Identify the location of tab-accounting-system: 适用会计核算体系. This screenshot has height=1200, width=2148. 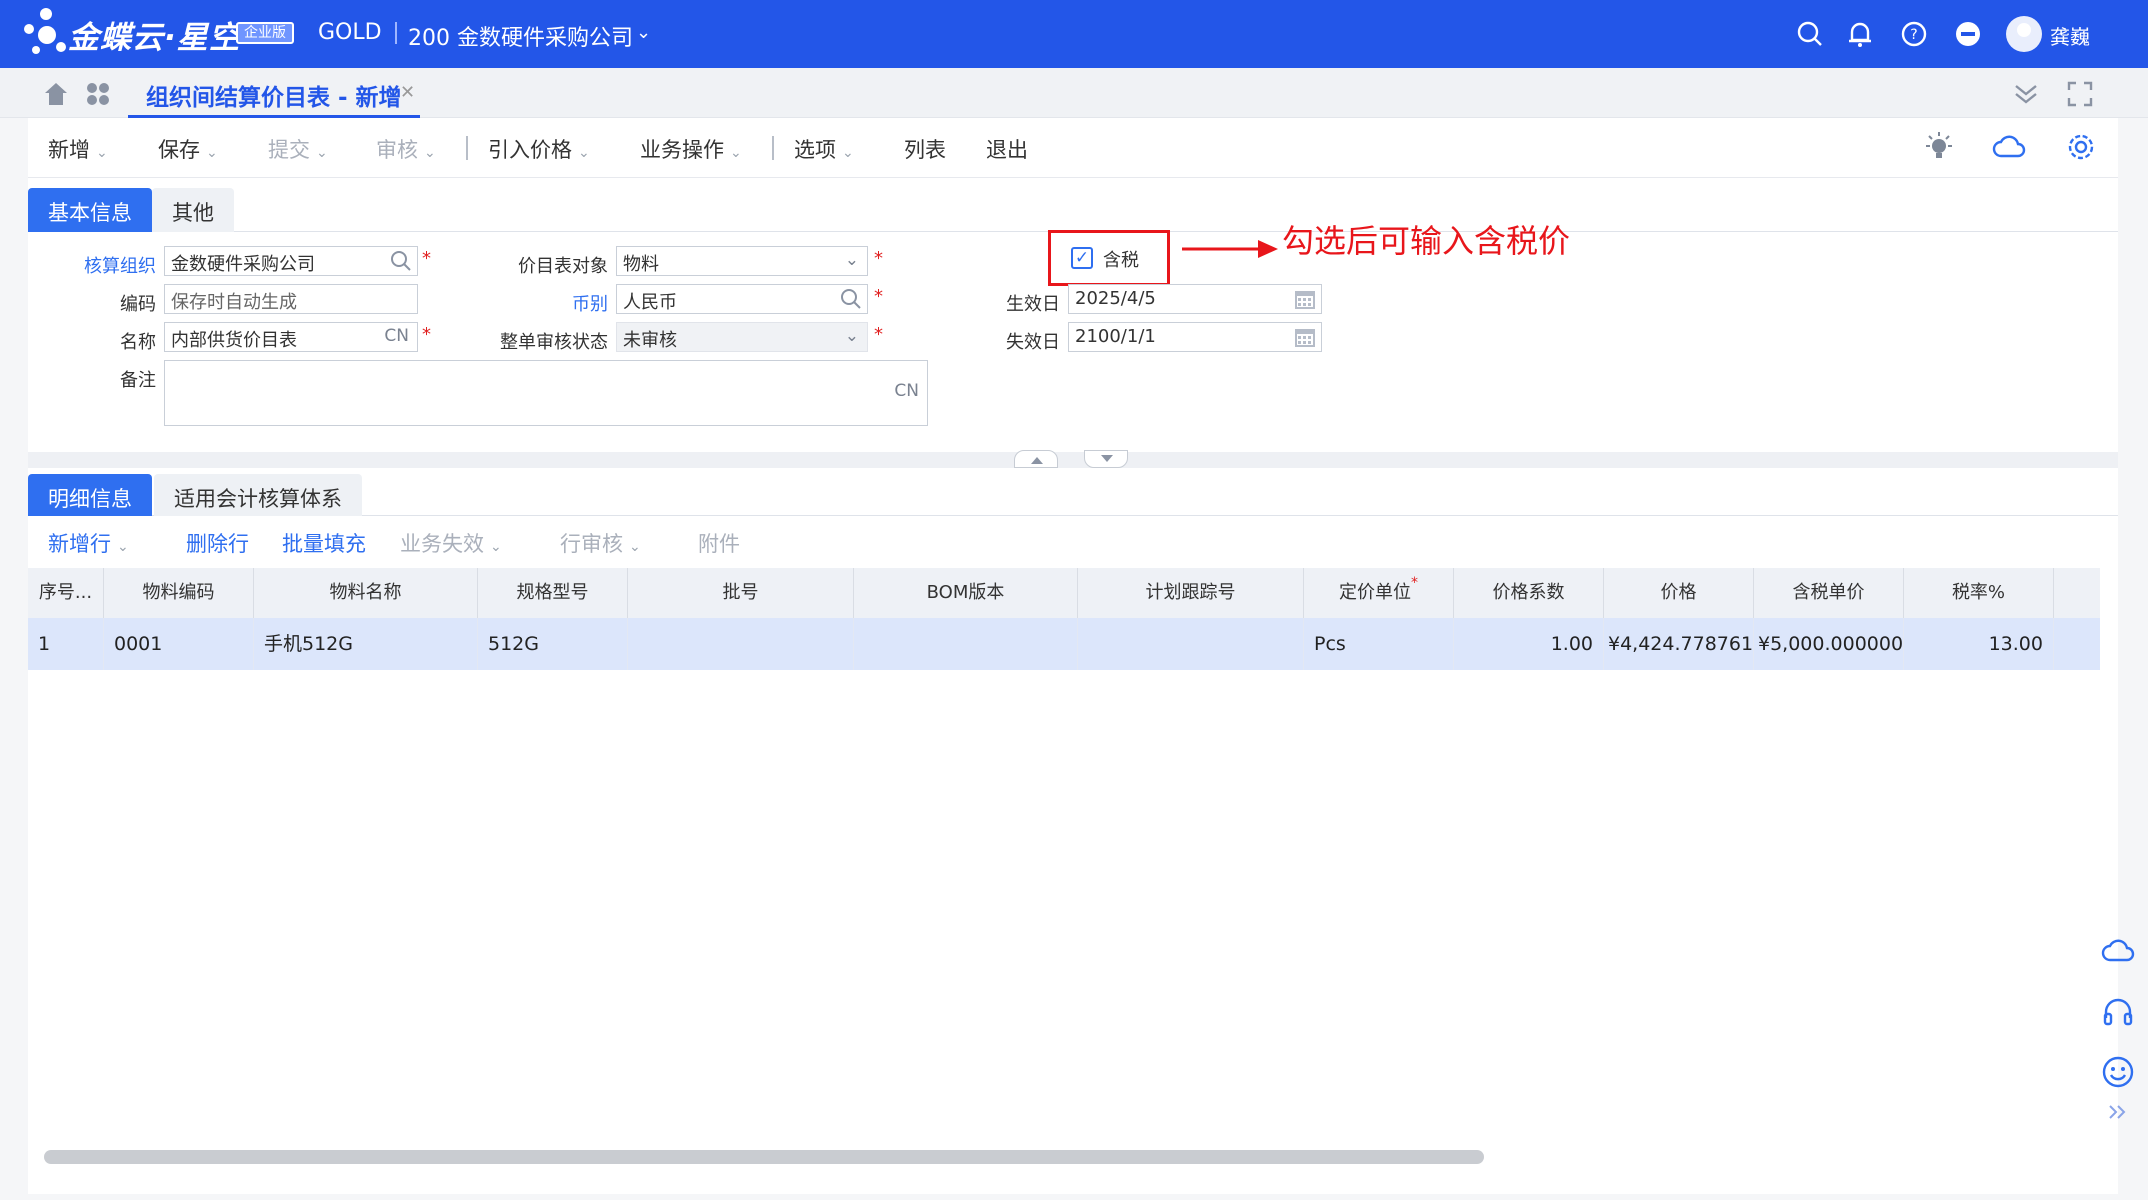
(258, 495).